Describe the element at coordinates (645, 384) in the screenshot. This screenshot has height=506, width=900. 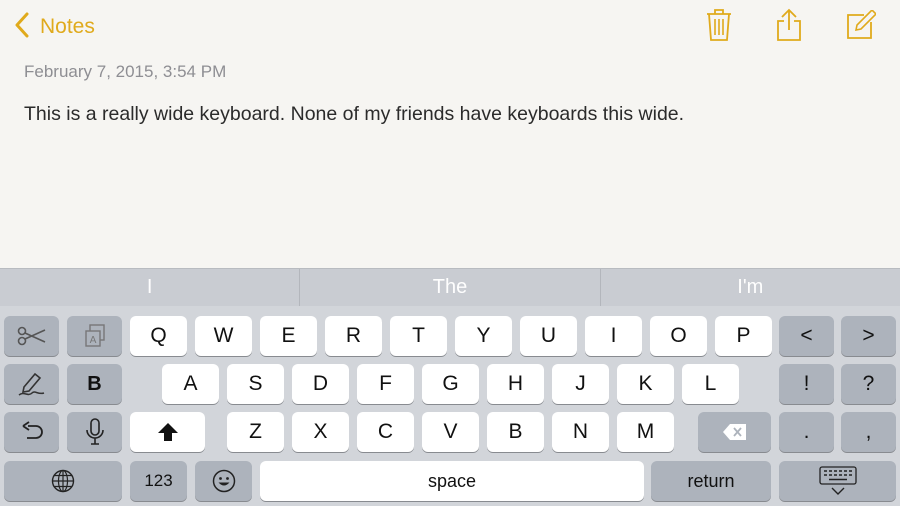
I see `key-k: K` at that location.